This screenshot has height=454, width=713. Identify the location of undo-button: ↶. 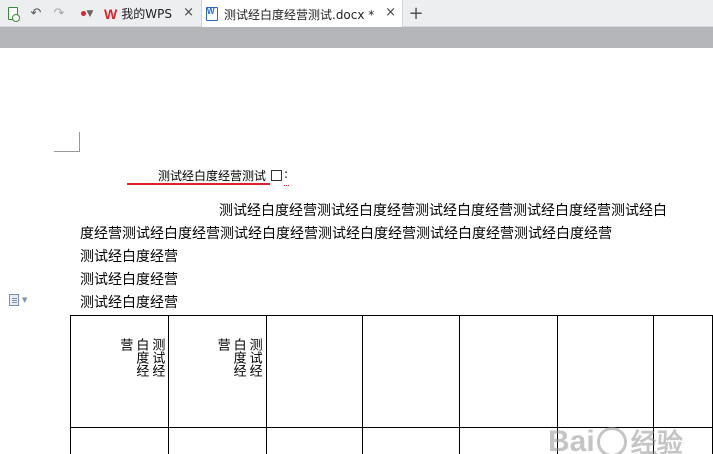
(36, 13).